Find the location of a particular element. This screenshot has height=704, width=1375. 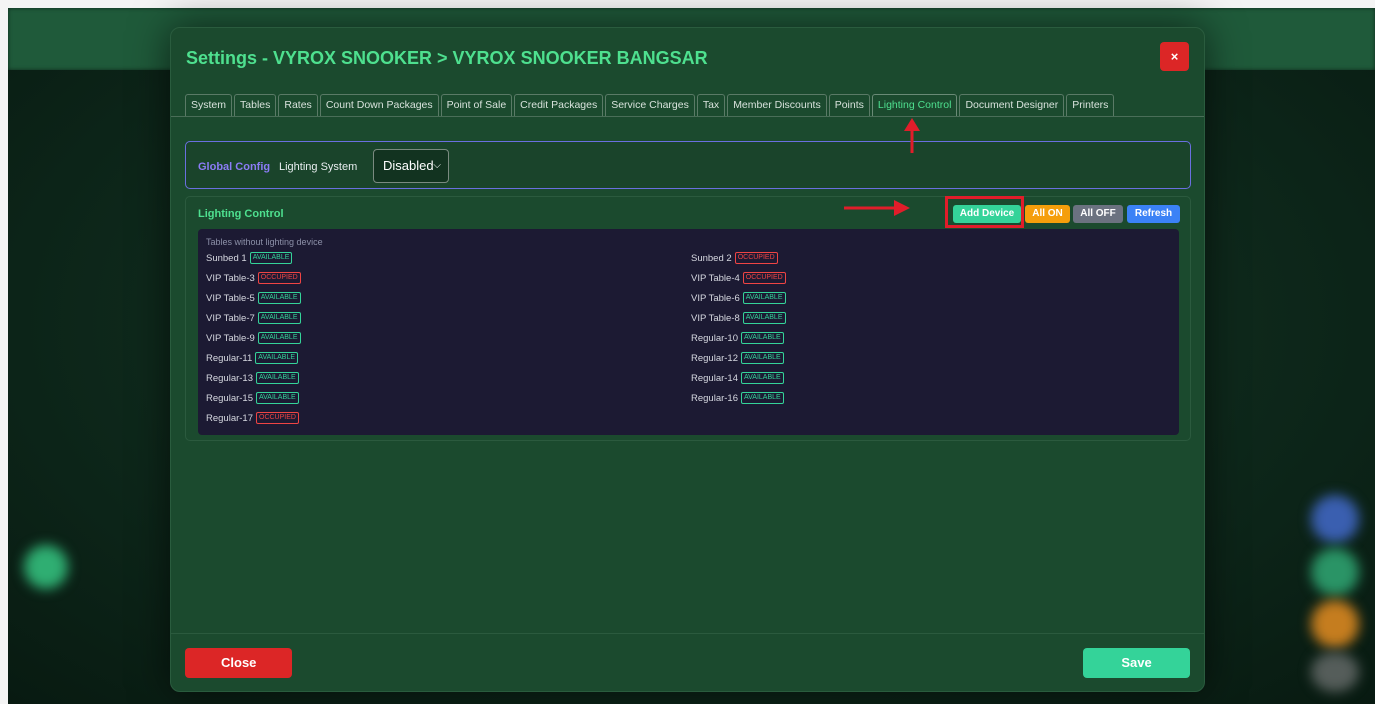

table-list-item: Regular-15 AVAILABLE is located at coordinates (252, 399).